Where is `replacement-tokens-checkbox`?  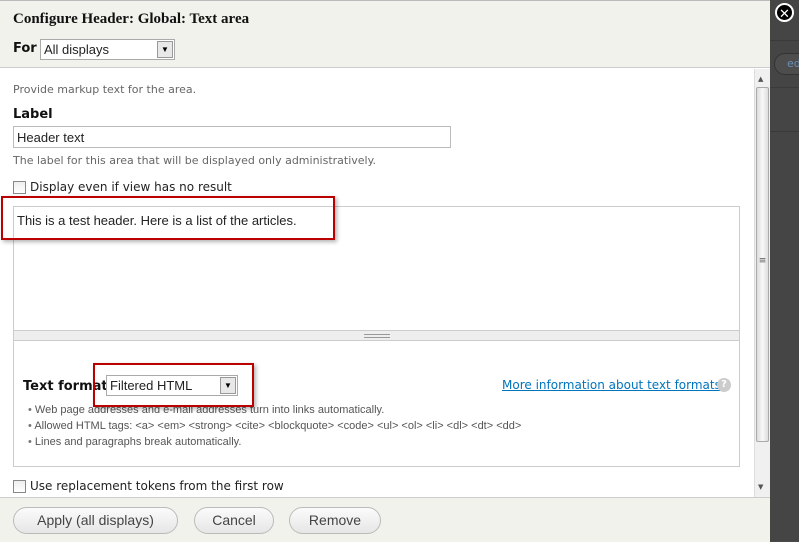
replacement-tokens-checkbox is located at coordinates (19, 486).